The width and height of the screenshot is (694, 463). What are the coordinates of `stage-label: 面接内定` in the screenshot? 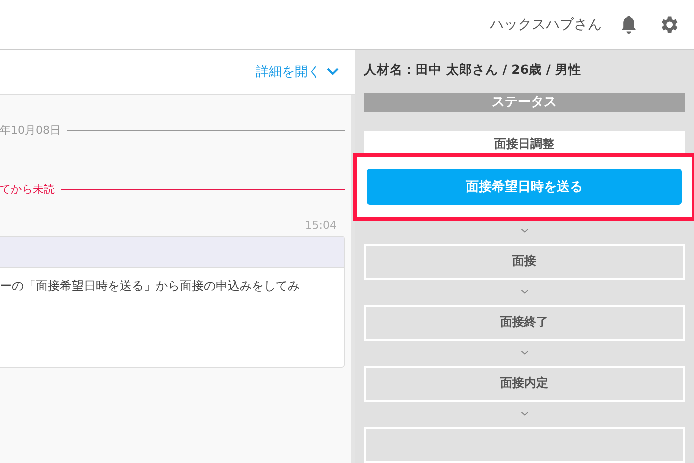 It's located at (524, 383).